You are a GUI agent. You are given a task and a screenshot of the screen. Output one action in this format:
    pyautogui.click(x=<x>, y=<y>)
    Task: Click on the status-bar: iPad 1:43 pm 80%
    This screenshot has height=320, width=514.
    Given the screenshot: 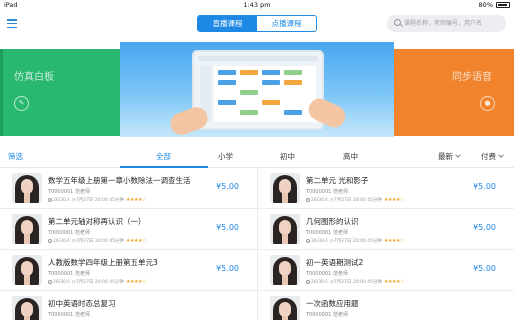 What is the action you would take?
    pyautogui.click(x=257, y=5)
    